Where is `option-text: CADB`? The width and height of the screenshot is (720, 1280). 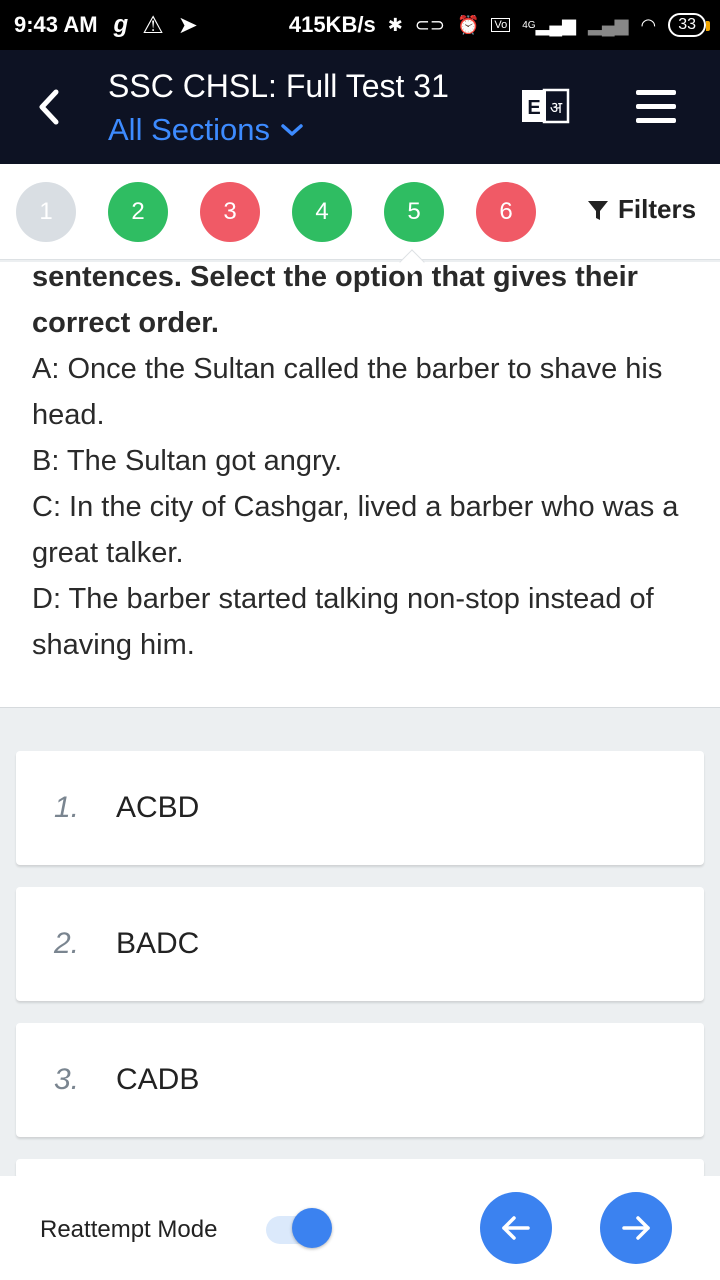
option-text: CADB is located at coordinates (158, 1079).